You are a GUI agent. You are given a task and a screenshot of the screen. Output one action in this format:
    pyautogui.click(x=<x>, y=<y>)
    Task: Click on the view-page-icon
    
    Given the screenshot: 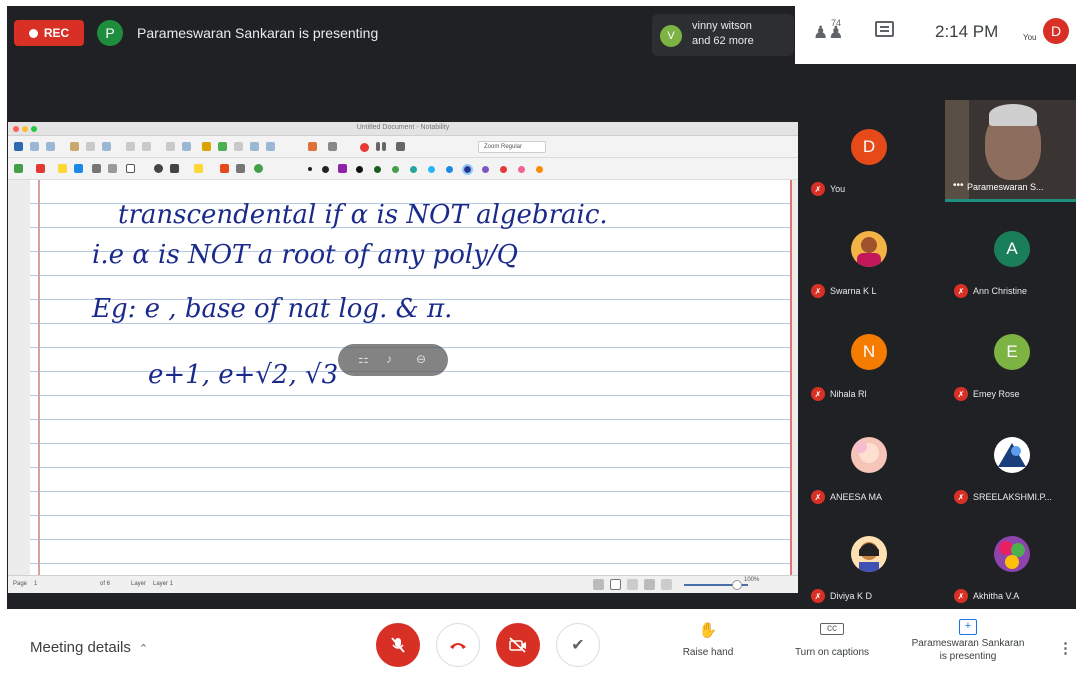 What is the action you would take?
    pyautogui.click(x=615, y=584)
    